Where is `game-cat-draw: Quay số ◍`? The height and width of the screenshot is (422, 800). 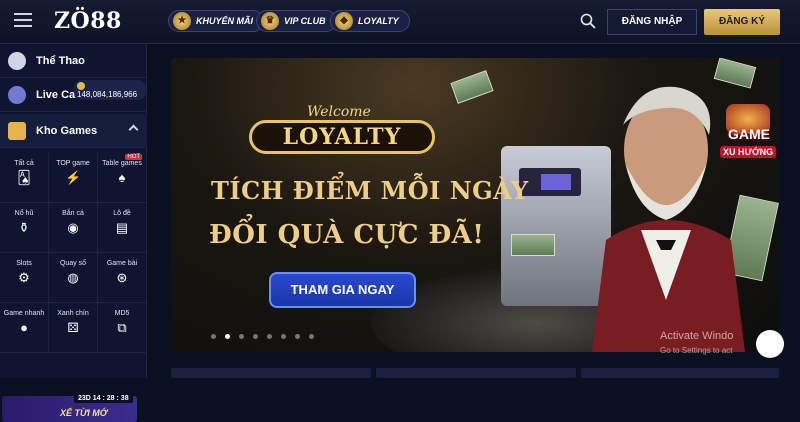 game-cat-draw: Quay số ◍ is located at coordinates (73, 278).